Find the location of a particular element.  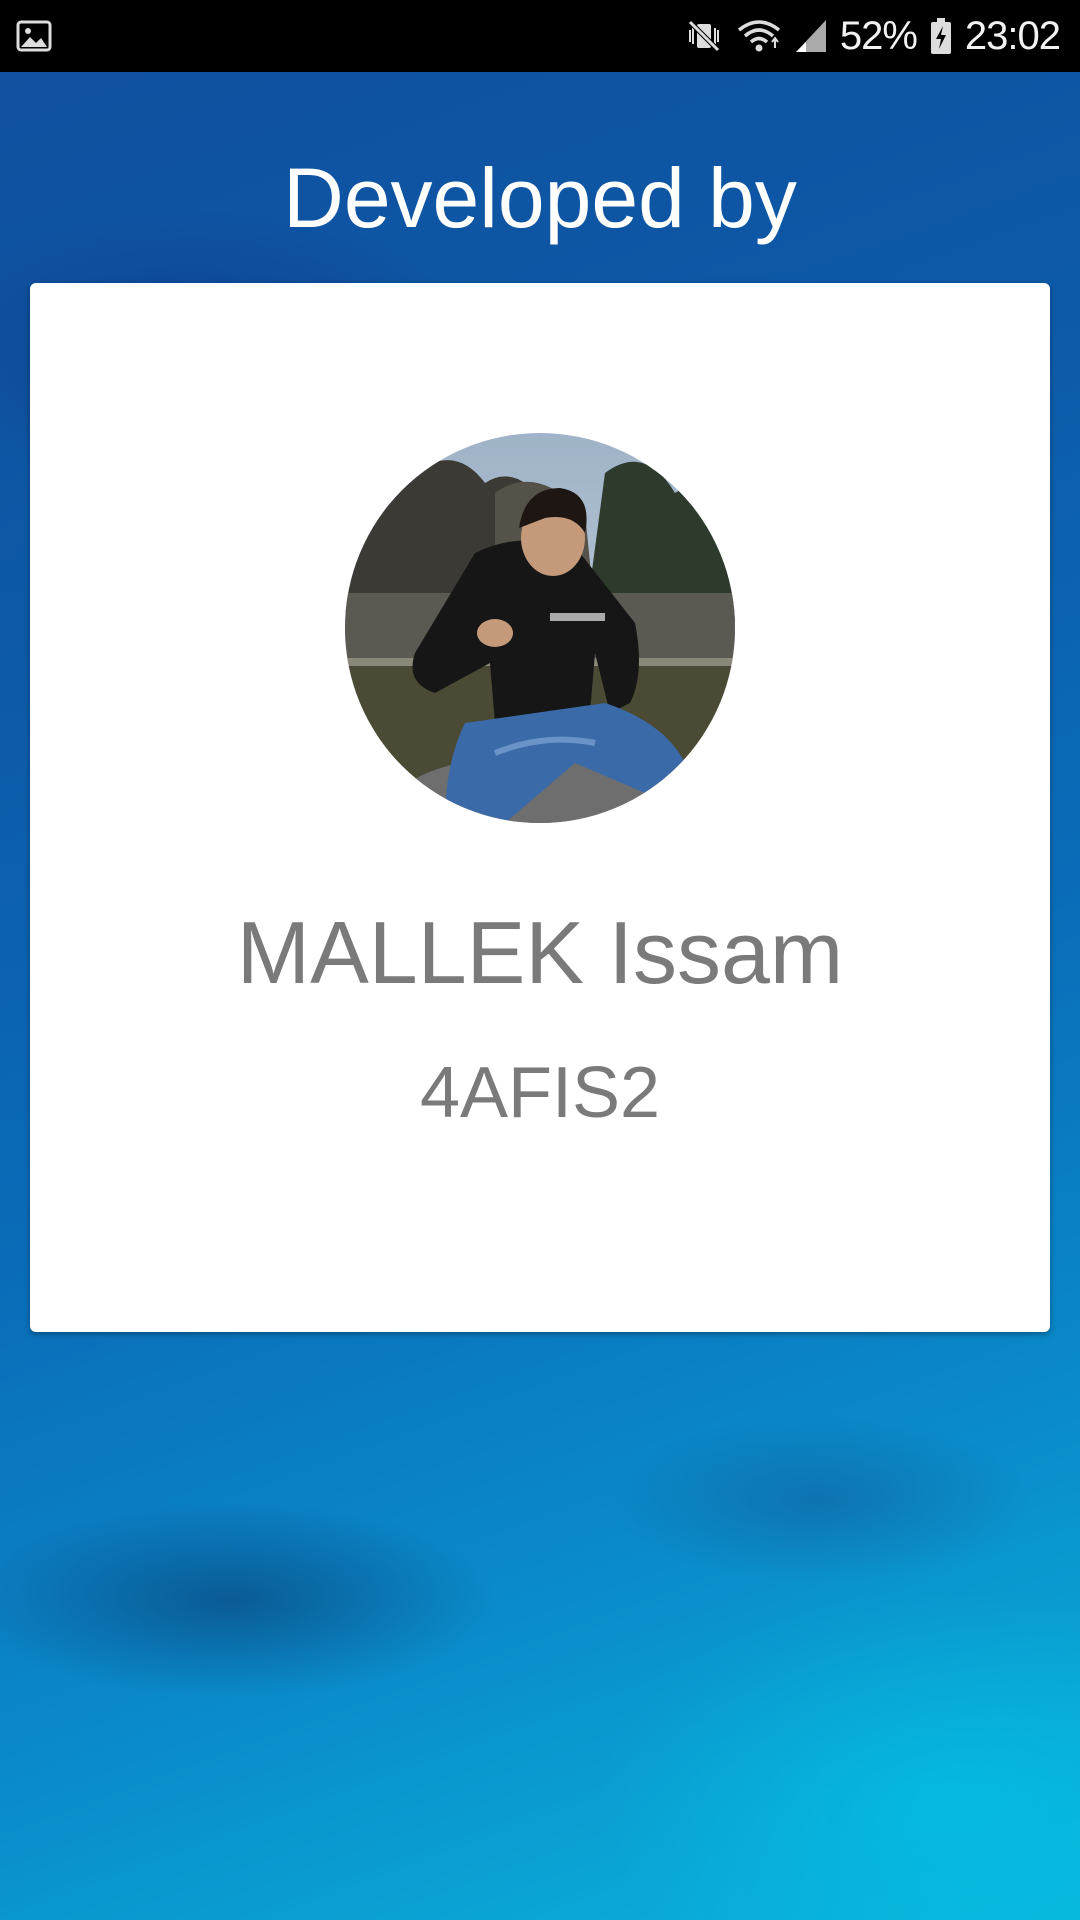

clock: 23:02 is located at coordinates (1012, 35).